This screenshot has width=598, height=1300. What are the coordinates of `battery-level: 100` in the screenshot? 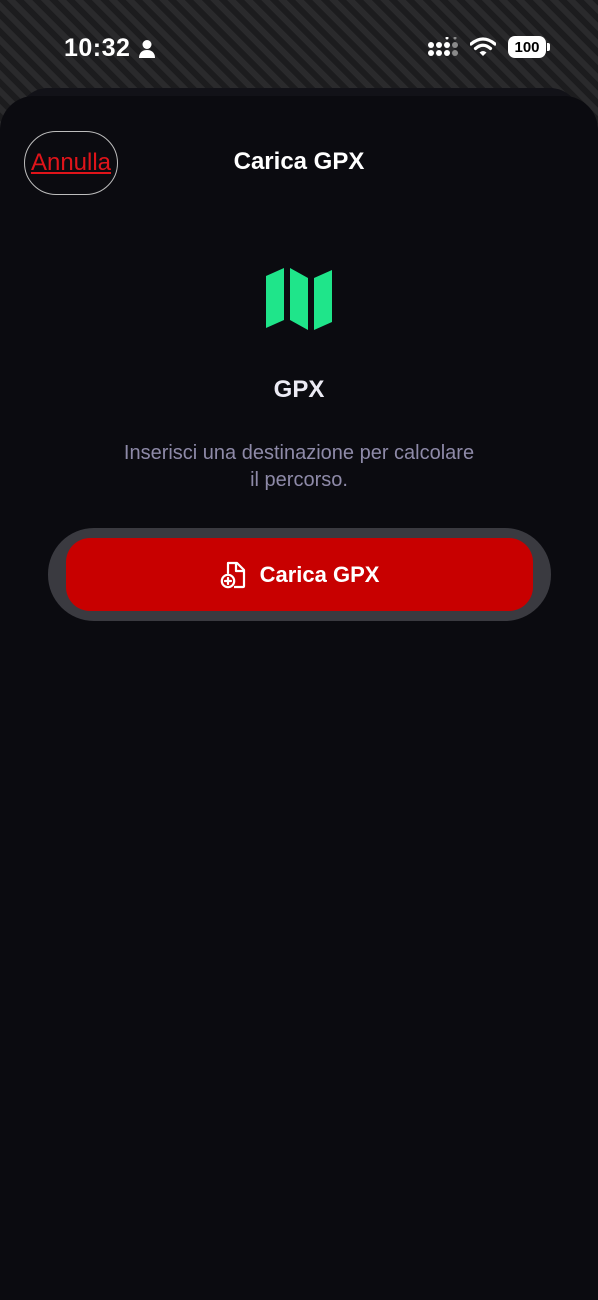 It's located at (527, 47).